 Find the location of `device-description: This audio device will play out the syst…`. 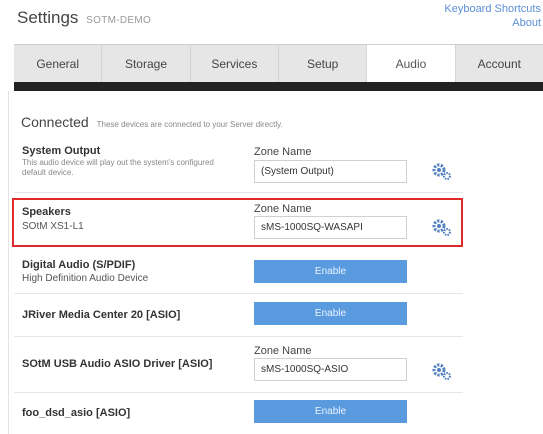

device-description: This audio device will play out the syst… is located at coordinates (118, 167).